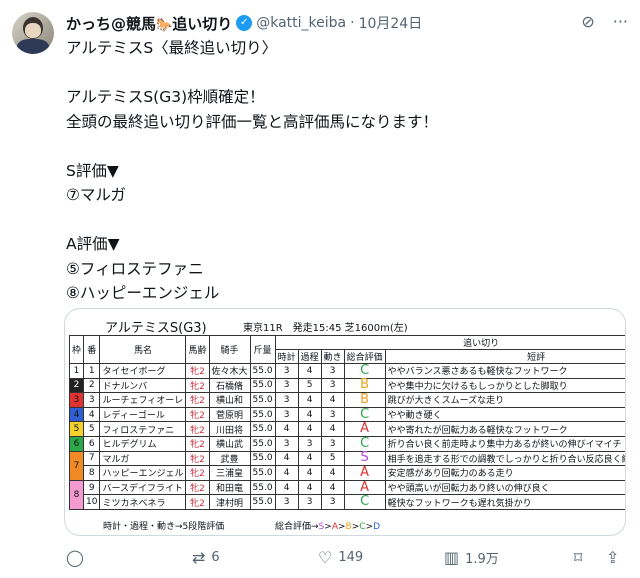  I want to click on short-comment: やや動き硬く, so click(504, 414).